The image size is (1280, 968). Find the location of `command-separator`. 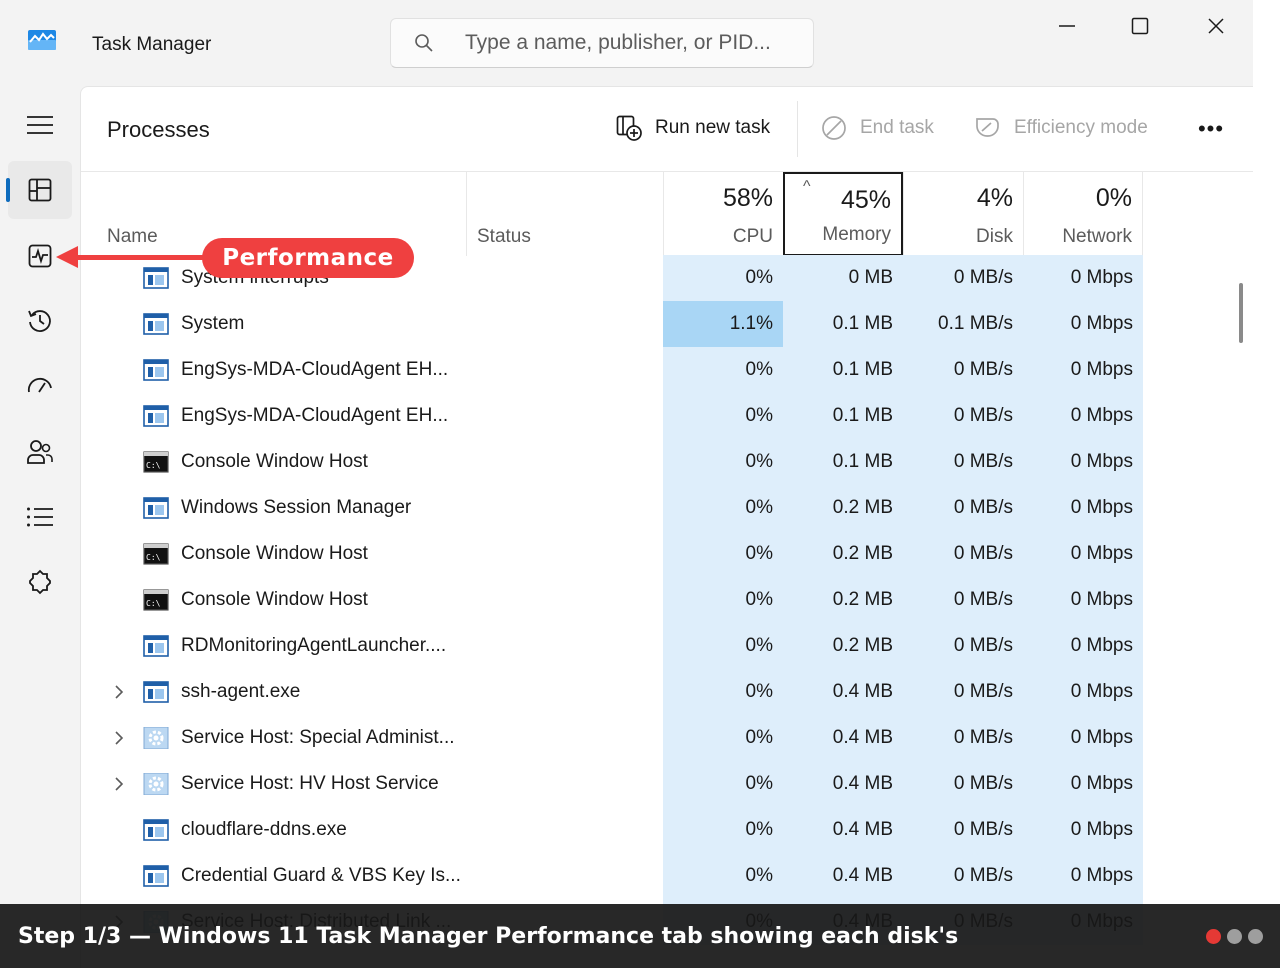

command-separator is located at coordinates (797, 129).